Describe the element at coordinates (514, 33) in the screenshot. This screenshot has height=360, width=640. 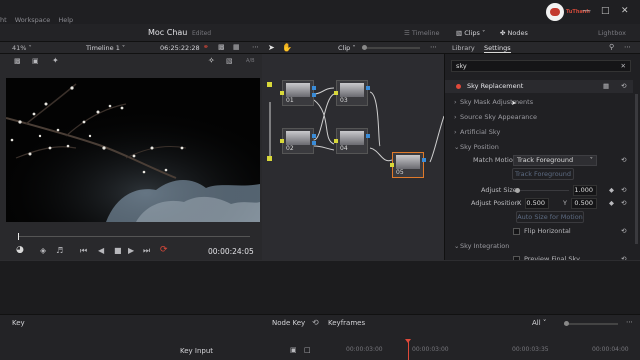
I see `nodes-toggle: ✤ Nodes` at that location.